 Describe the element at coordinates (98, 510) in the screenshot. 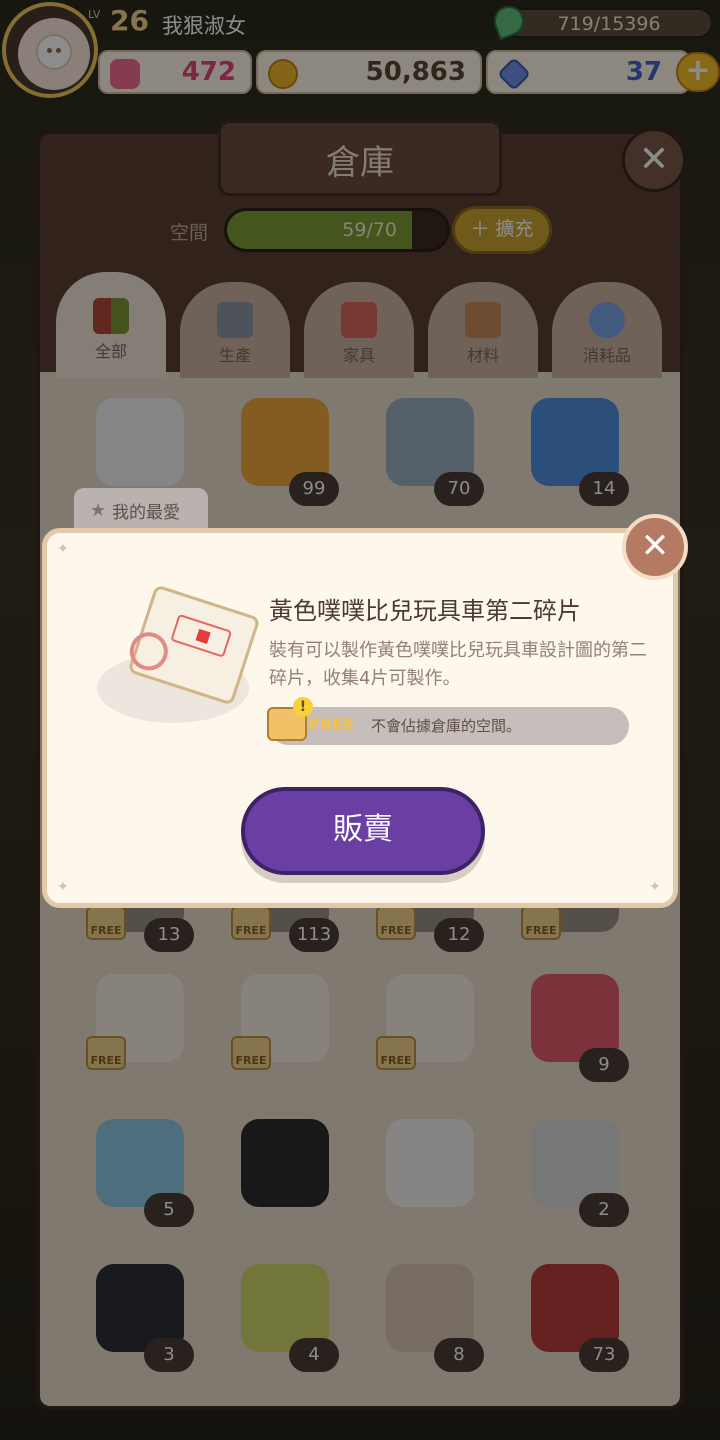

I see `star-icon: ★` at that location.